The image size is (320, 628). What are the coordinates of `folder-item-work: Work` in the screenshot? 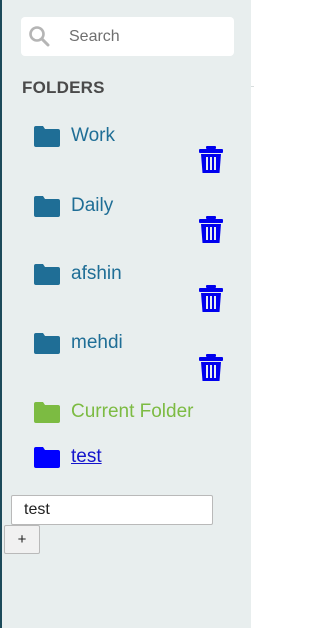 It's located at (74, 136).